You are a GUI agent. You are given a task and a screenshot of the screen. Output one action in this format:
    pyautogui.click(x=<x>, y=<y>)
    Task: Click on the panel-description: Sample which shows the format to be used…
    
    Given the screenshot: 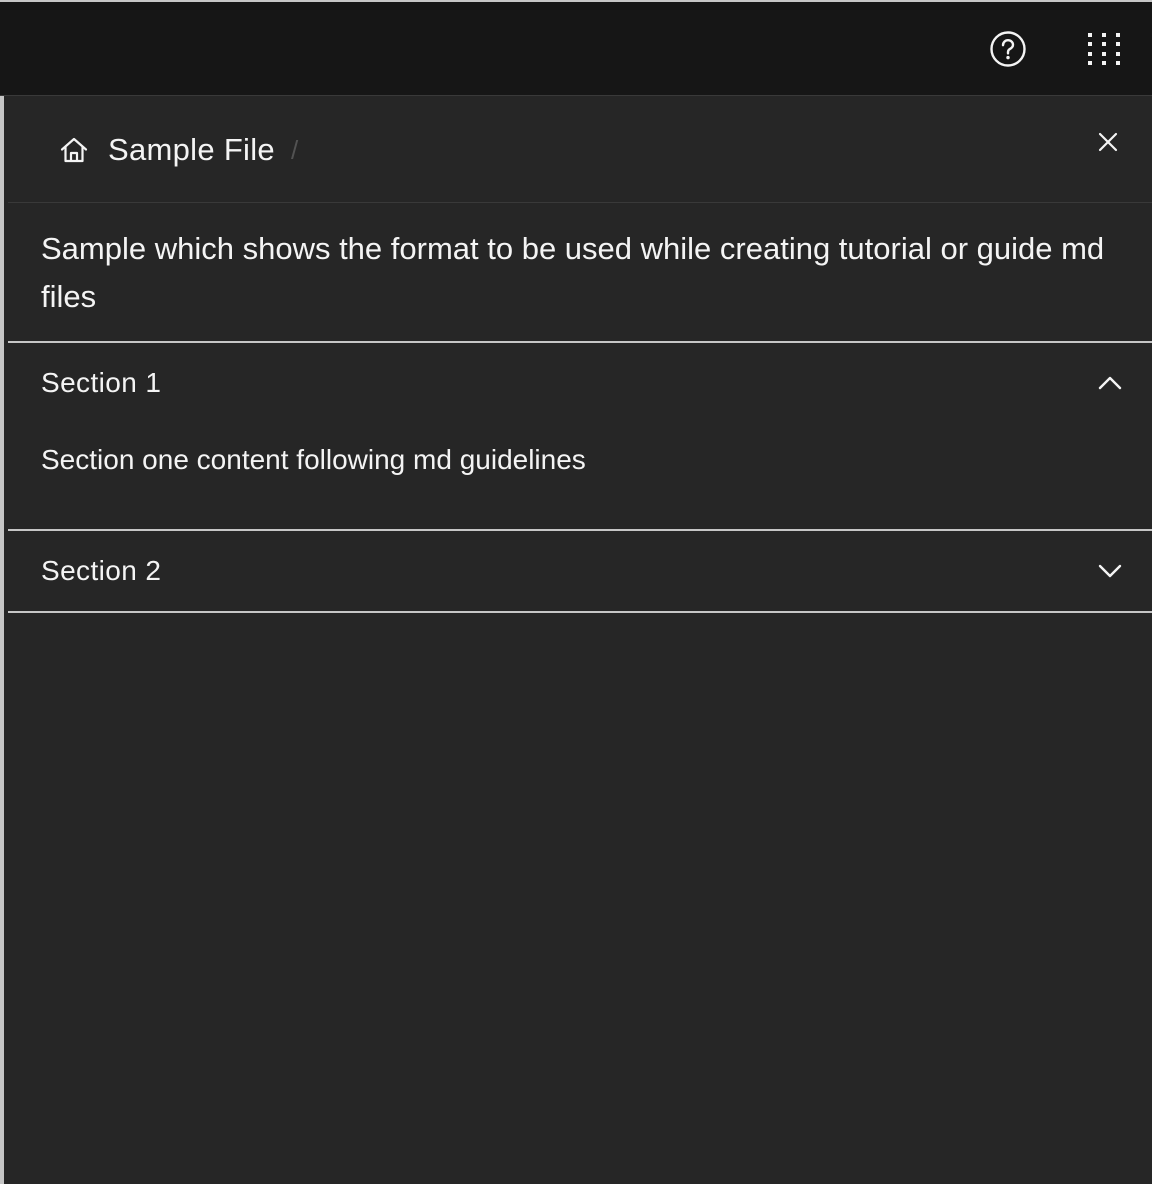 What is the action you would take?
    pyautogui.click(x=580, y=273)
    